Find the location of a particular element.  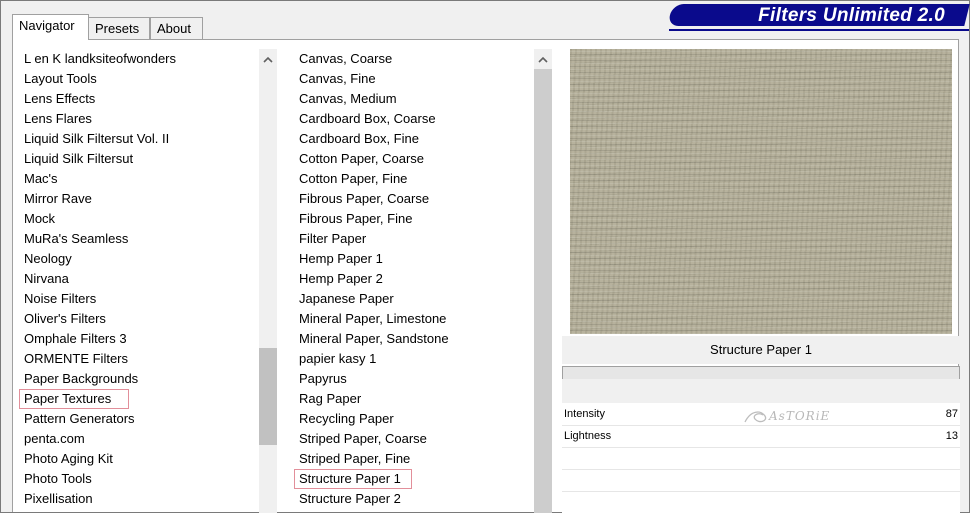

category-item: Pixellisation is located at coordinates (138, 499).